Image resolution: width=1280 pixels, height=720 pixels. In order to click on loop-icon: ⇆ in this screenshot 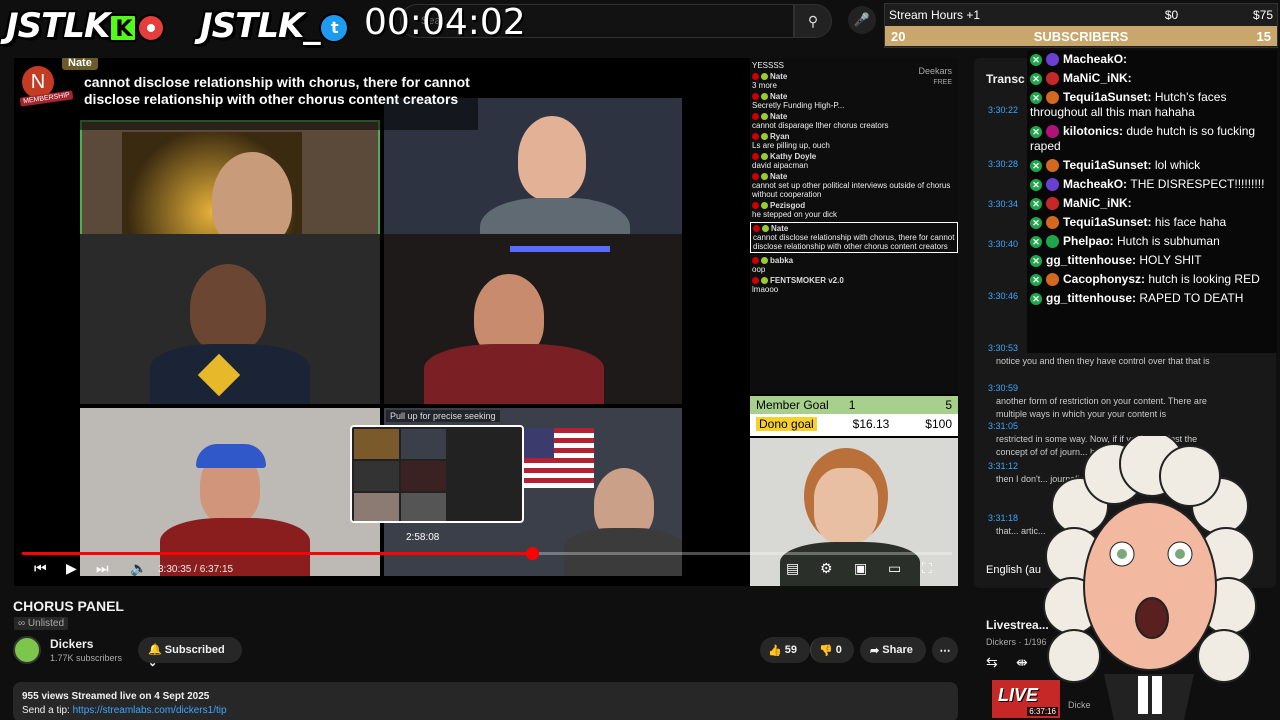, I will do `click(992, 662)`.